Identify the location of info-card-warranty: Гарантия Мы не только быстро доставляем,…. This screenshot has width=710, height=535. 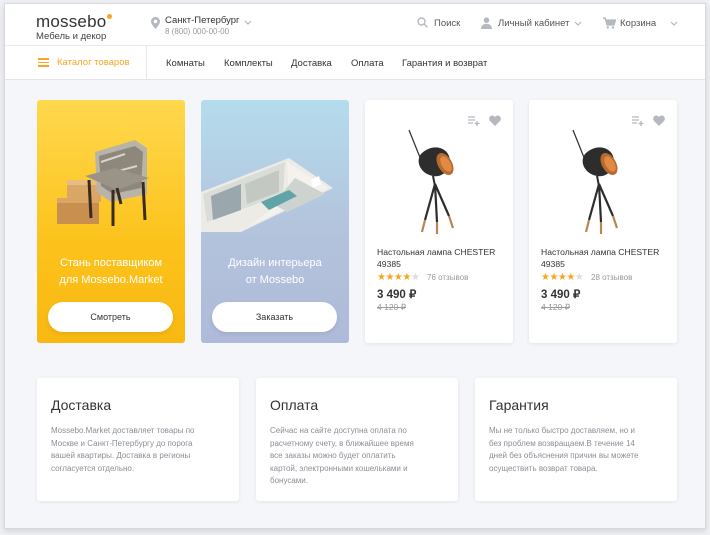
(576, 439).